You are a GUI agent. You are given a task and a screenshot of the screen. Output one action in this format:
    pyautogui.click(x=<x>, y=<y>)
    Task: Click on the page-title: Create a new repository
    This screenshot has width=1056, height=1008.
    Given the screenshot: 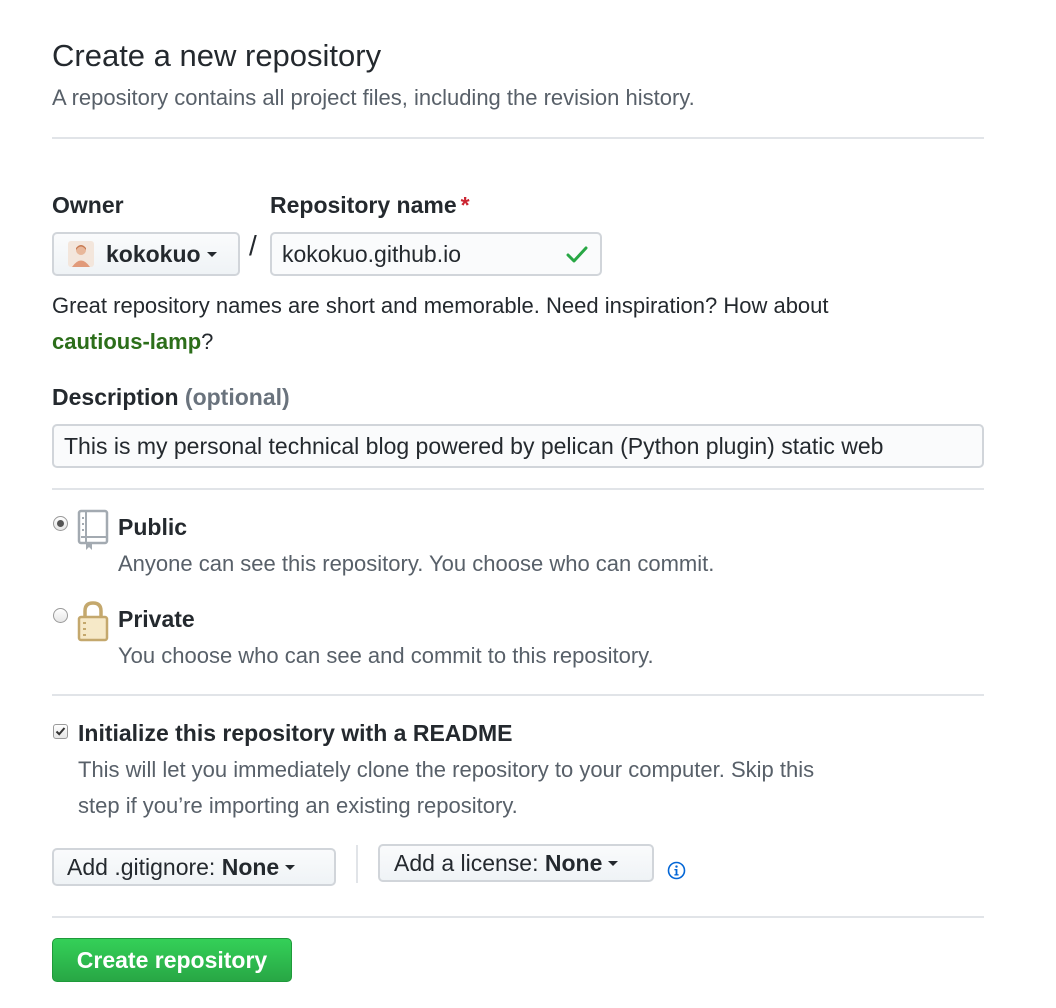 What is the action you would take?
    pyautogui.click(x=217, y=55)
    